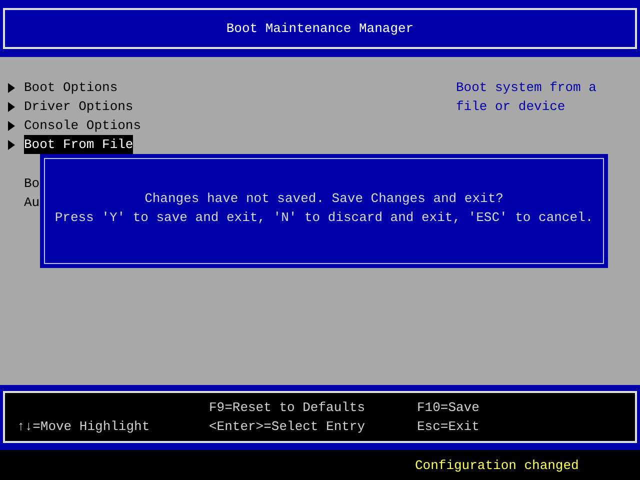  I want to click on key-hint: ↑↓=Move Highlight, so click(83, 426).